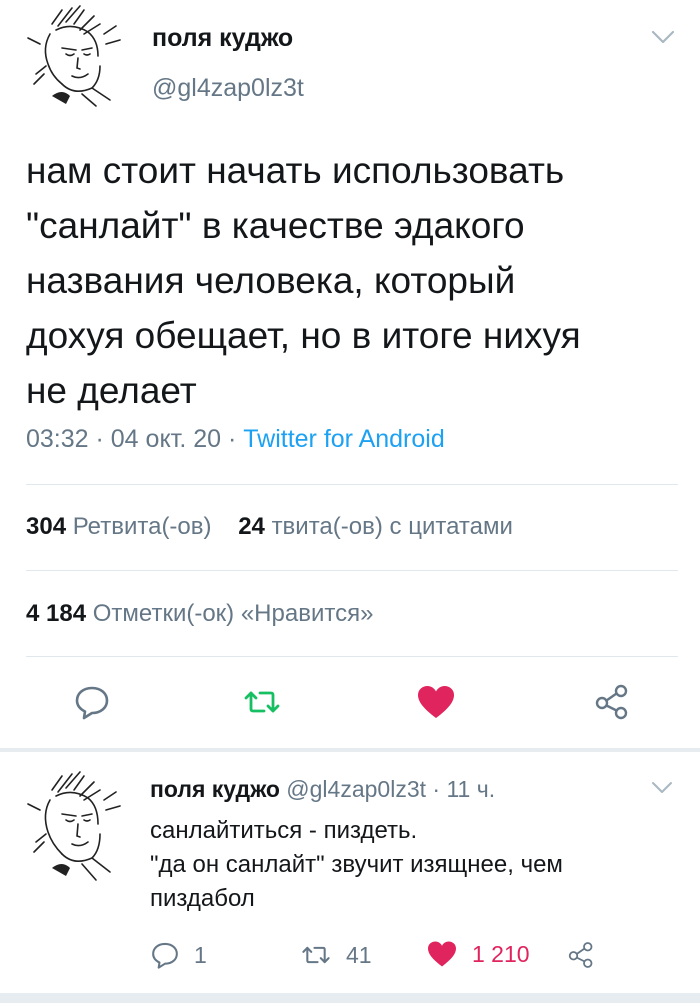 This screenshot has width=700, height=1003. Describe the element at coordinates (166, 439) in the screenshot. I see `tweet-date: 04 окт. 20` at that location.